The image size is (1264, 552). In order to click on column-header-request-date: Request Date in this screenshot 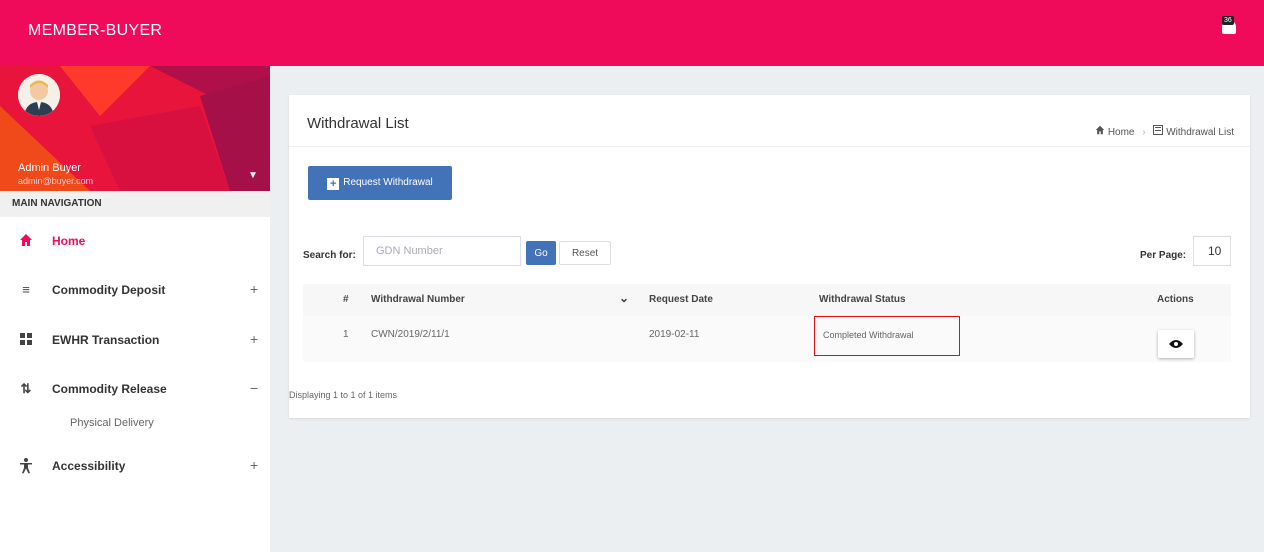, I will do `click(681, 299)`.